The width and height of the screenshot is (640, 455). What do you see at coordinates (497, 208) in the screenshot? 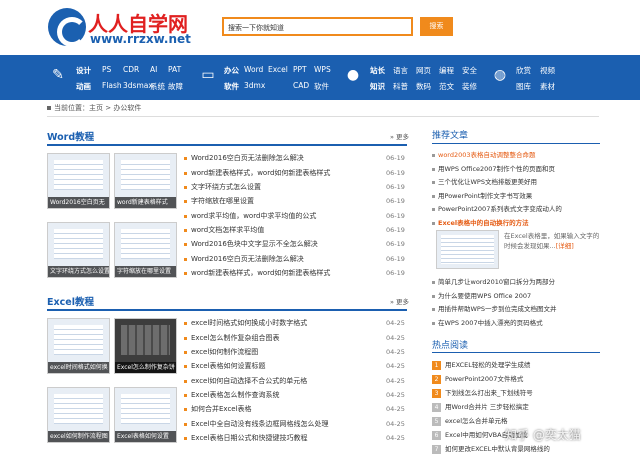
I see `recommend-item: PowerPoint2007系列表式文字变成动人的` at bounding box center [497, 208].